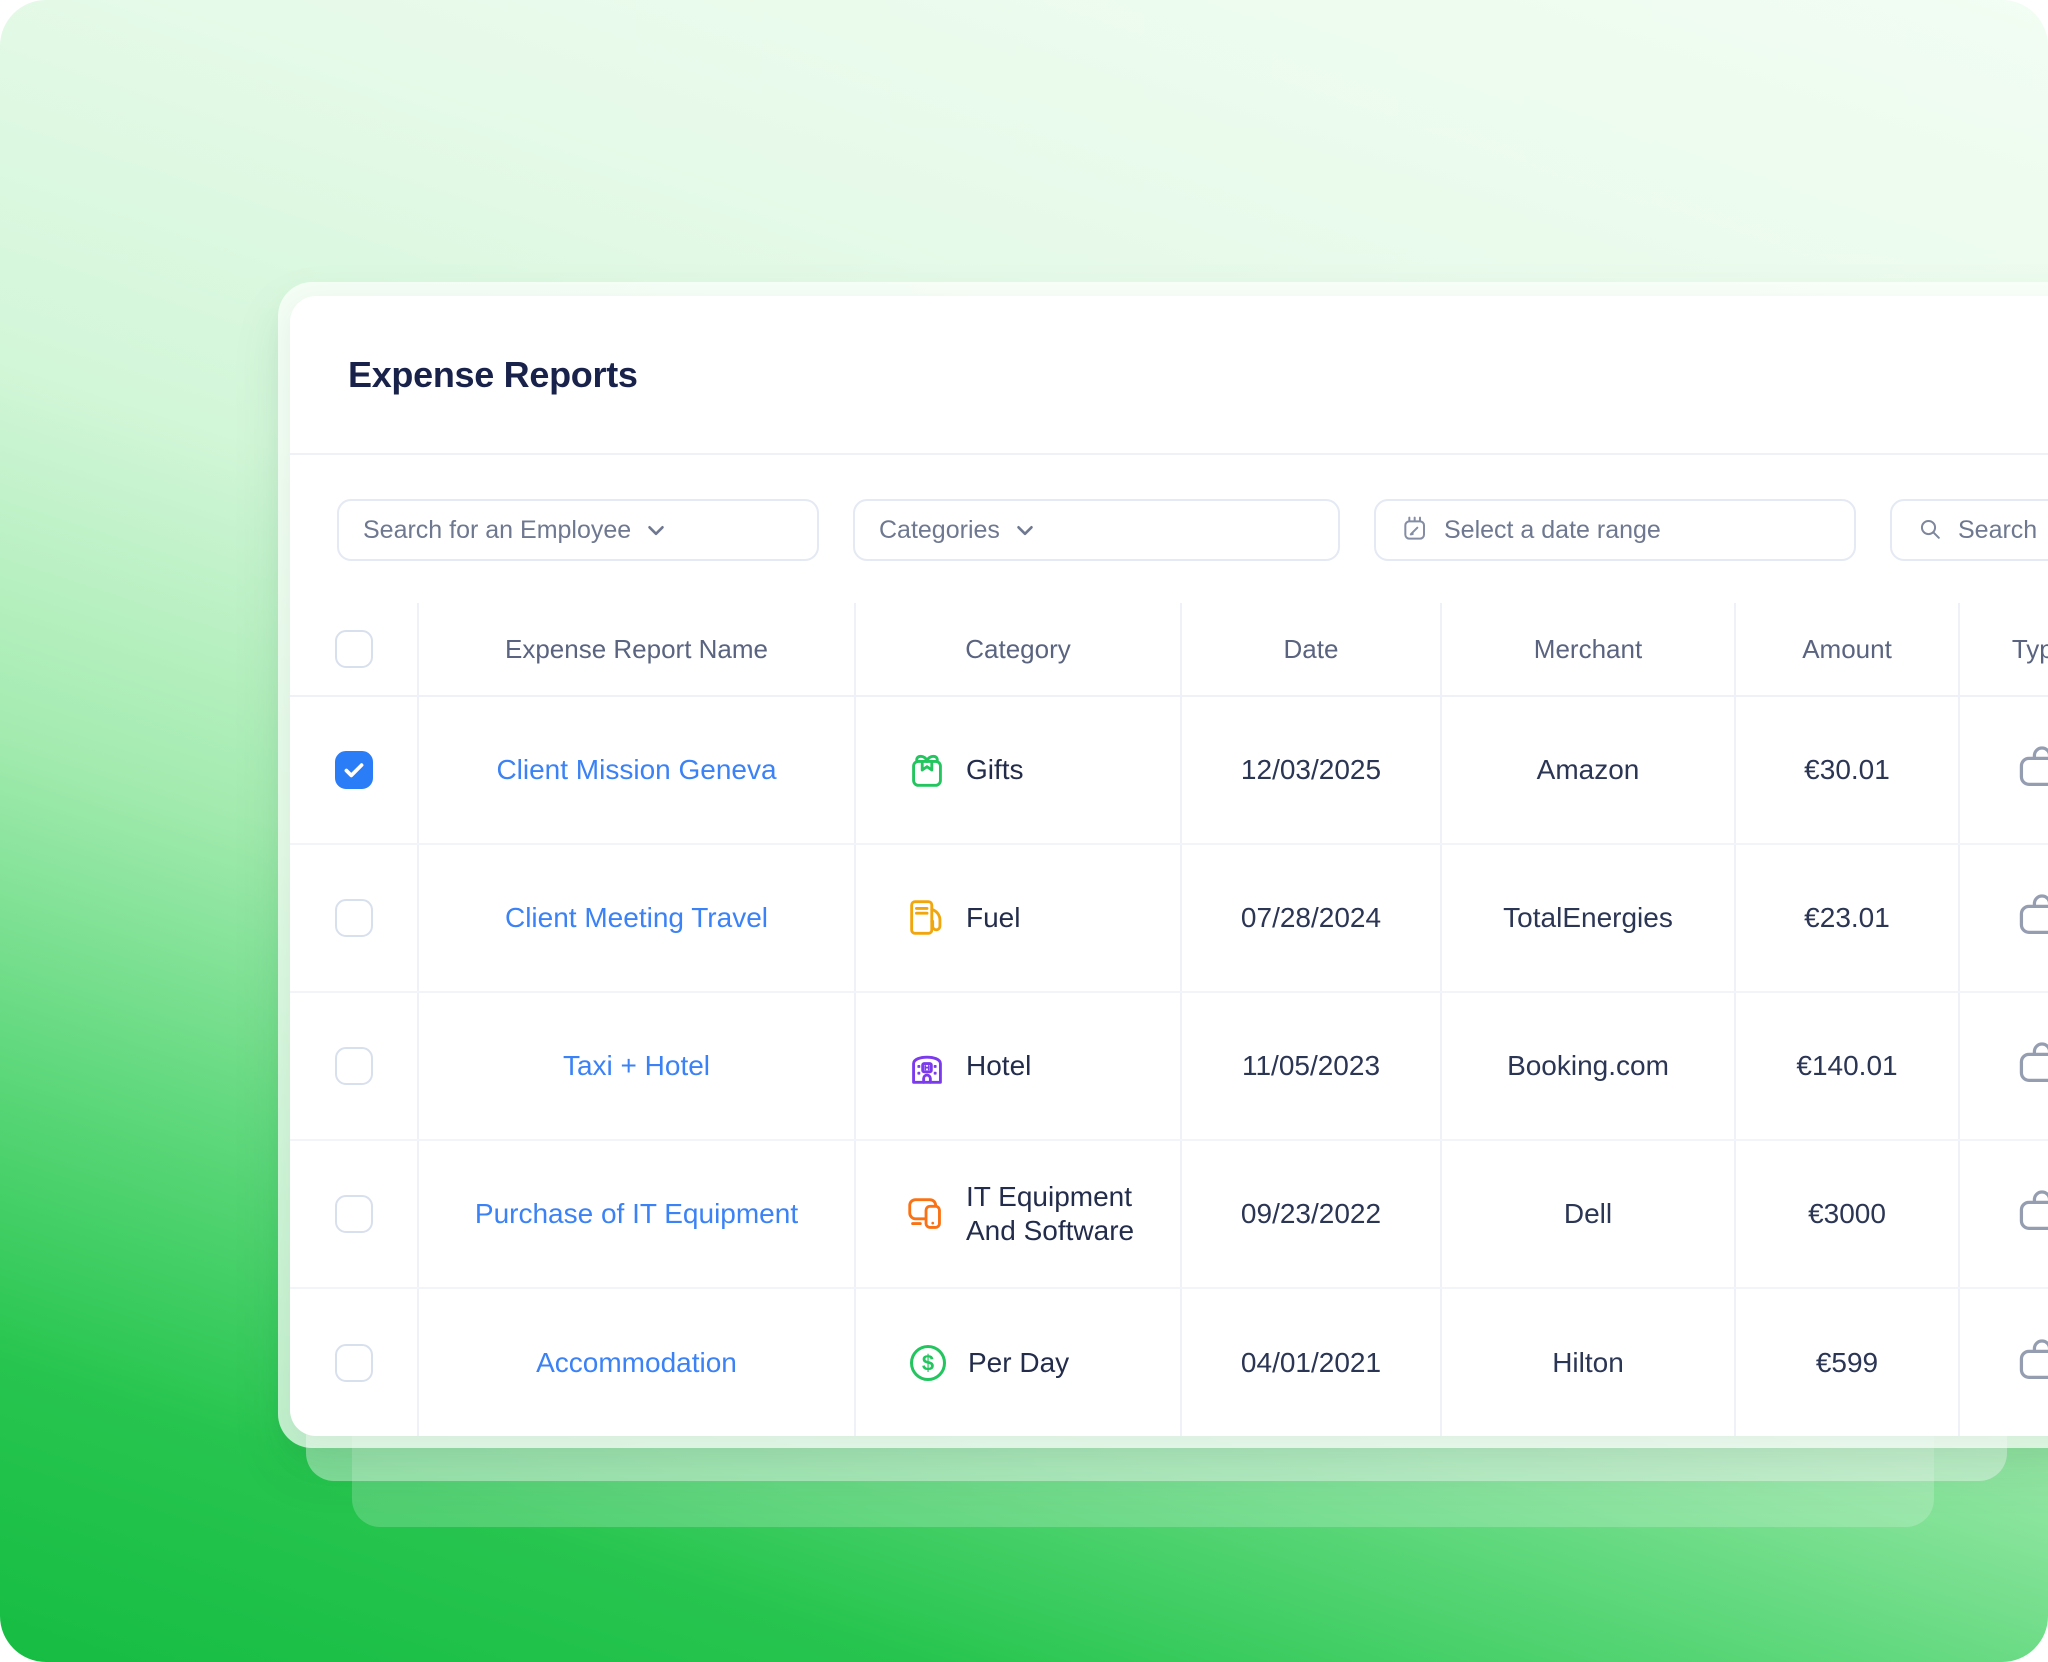 The image size is (2048, 1662). I want to click on merchant-cell: Hilton, so click(1589, 1362).